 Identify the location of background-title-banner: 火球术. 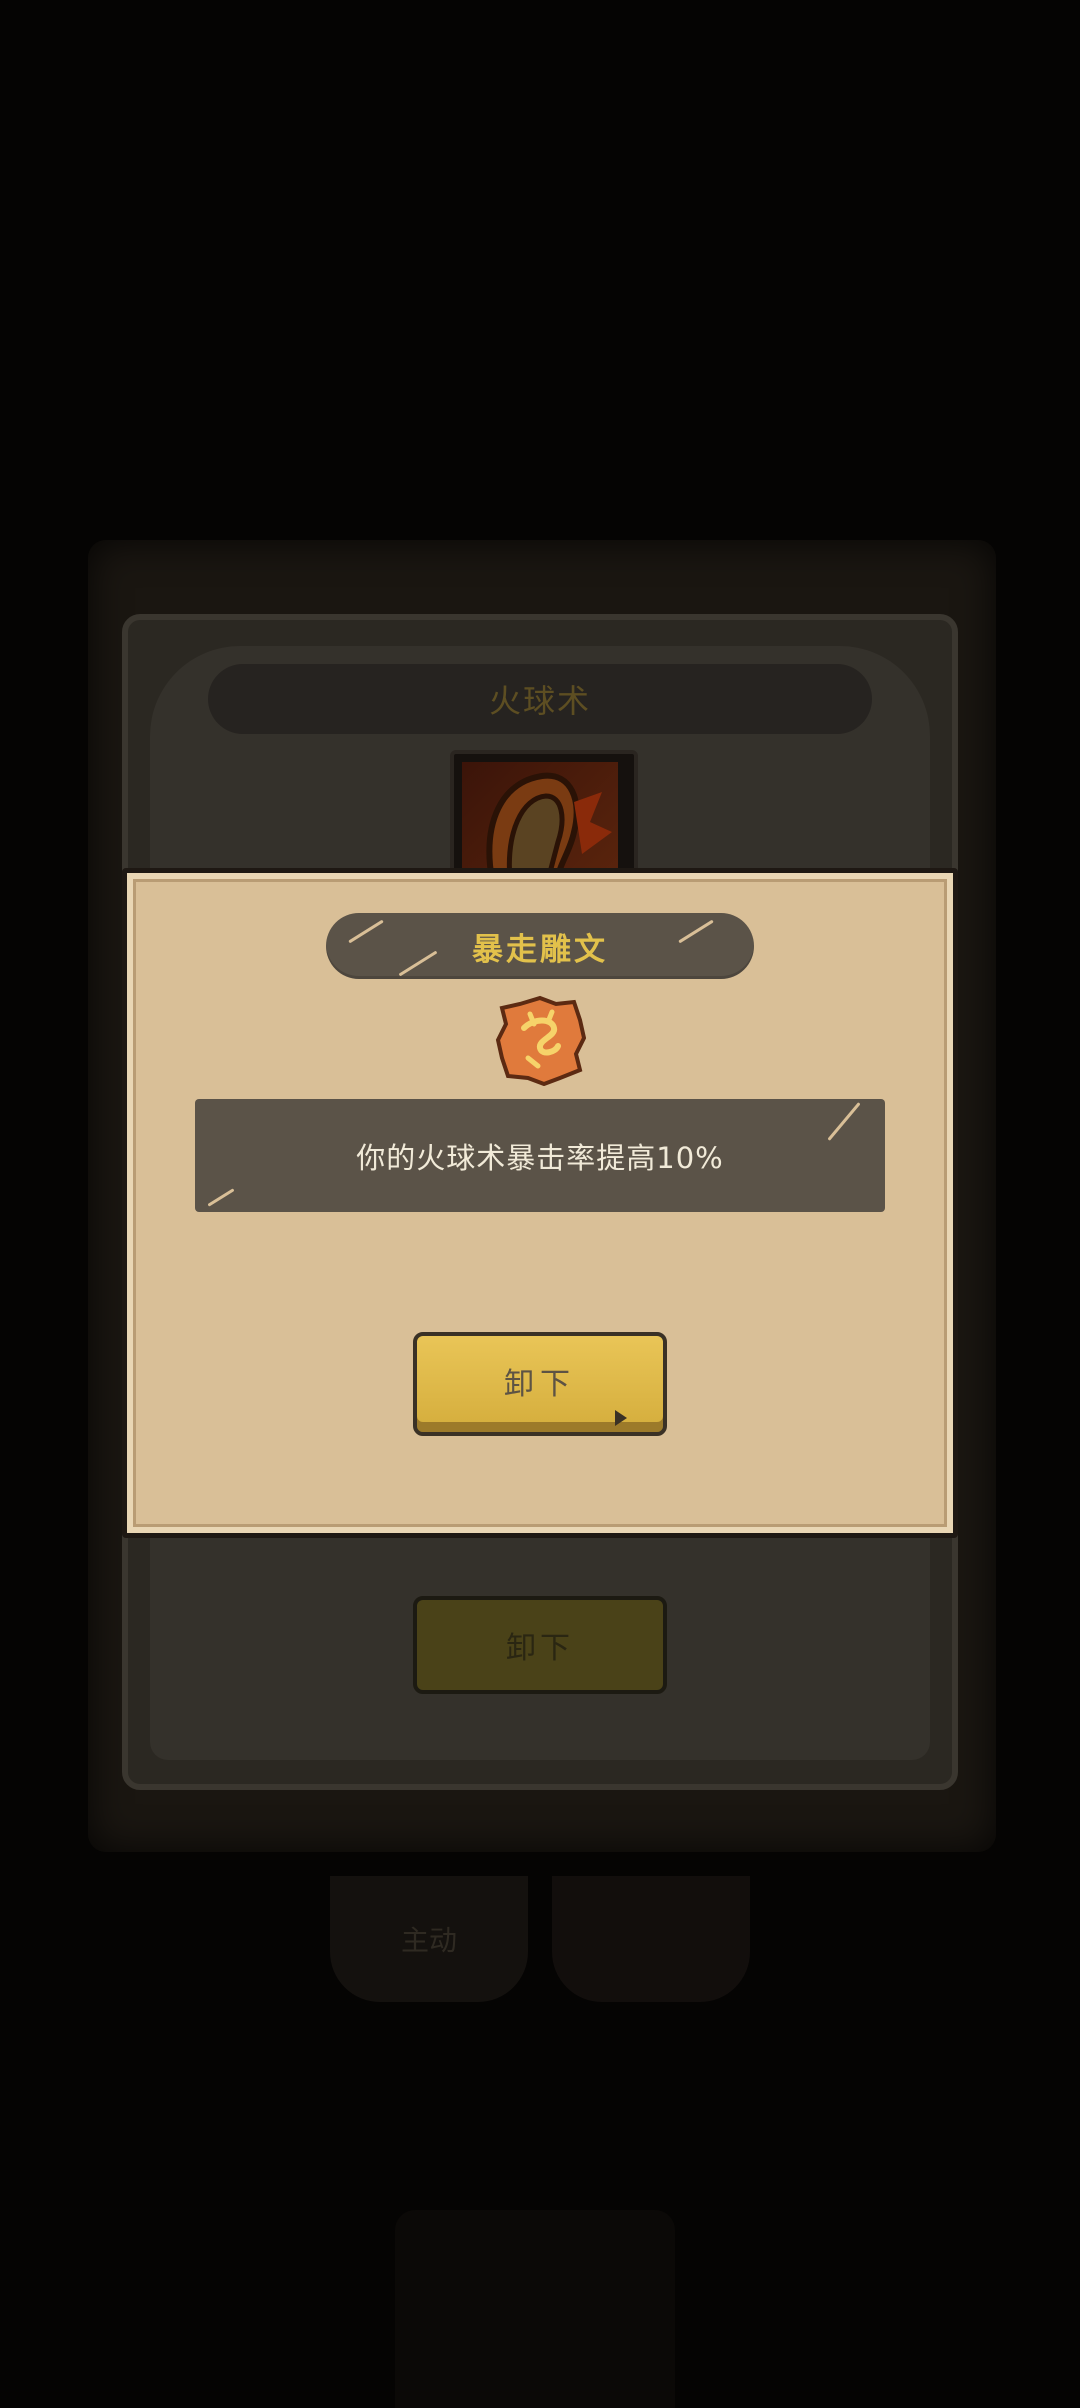
(540, 699).